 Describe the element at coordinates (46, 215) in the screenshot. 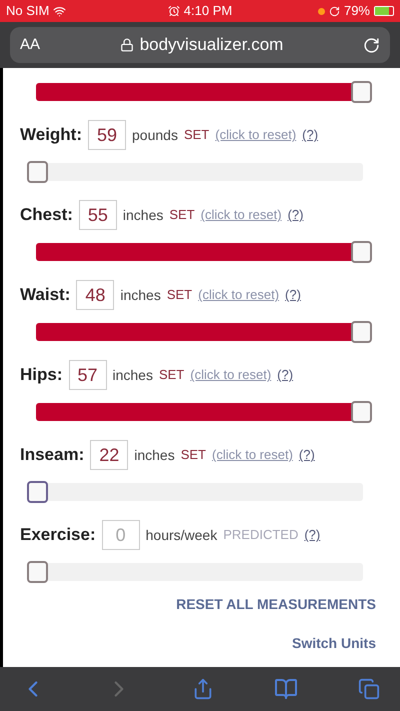

I see `measurement-label: Chest:` at that location.